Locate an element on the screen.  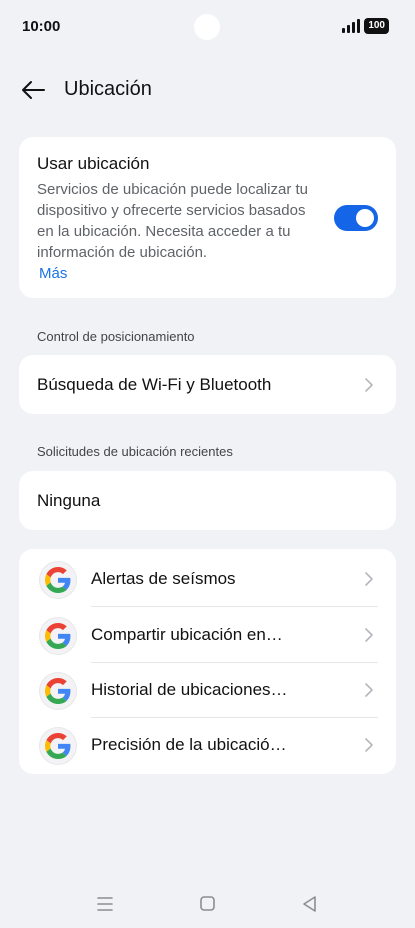
use-location-toggle is located at coordinates (356, 218).